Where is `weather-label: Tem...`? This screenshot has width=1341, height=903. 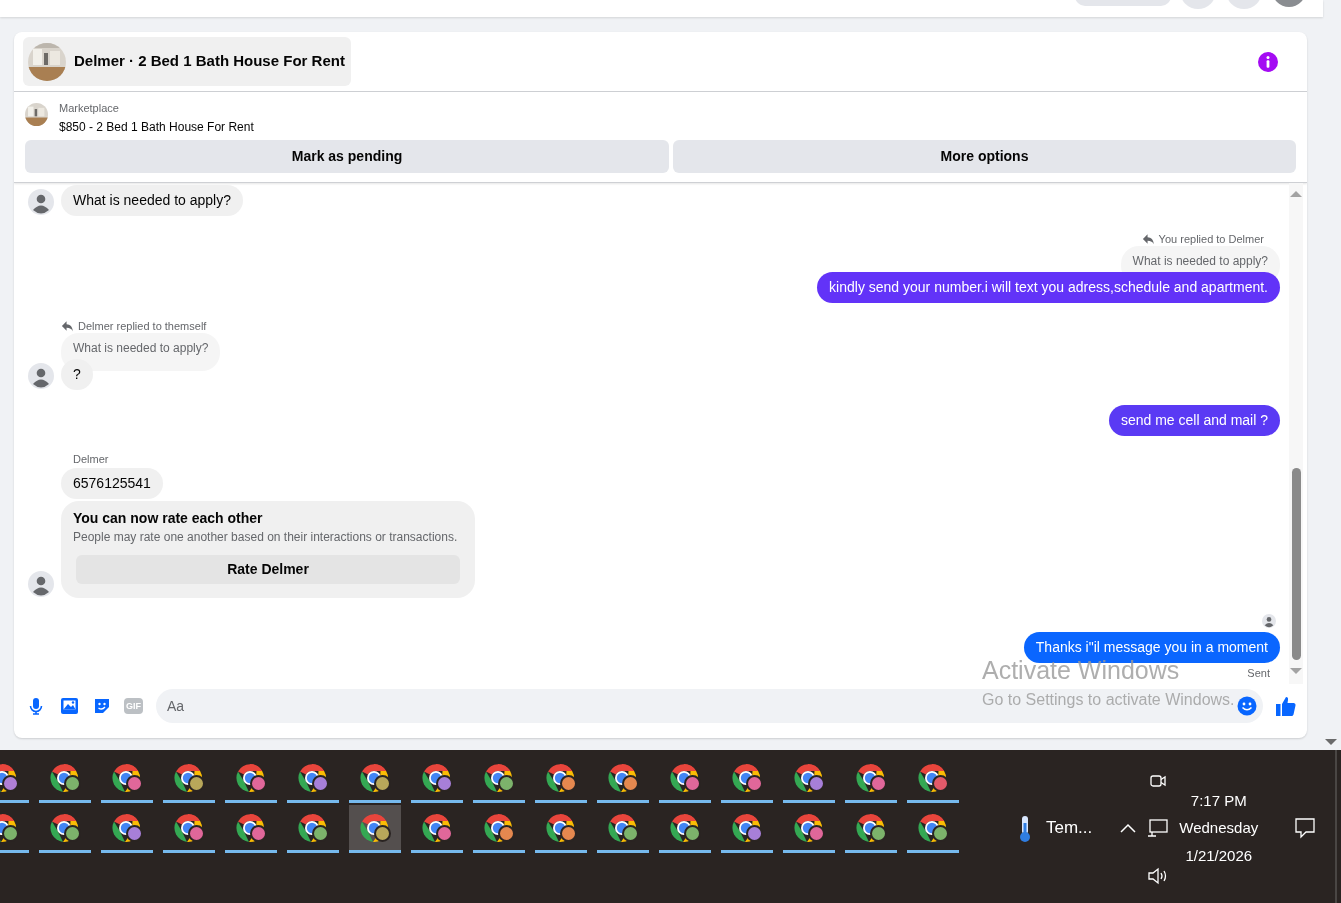 weather-label: Tem... is located at coordinates (1069, 828).